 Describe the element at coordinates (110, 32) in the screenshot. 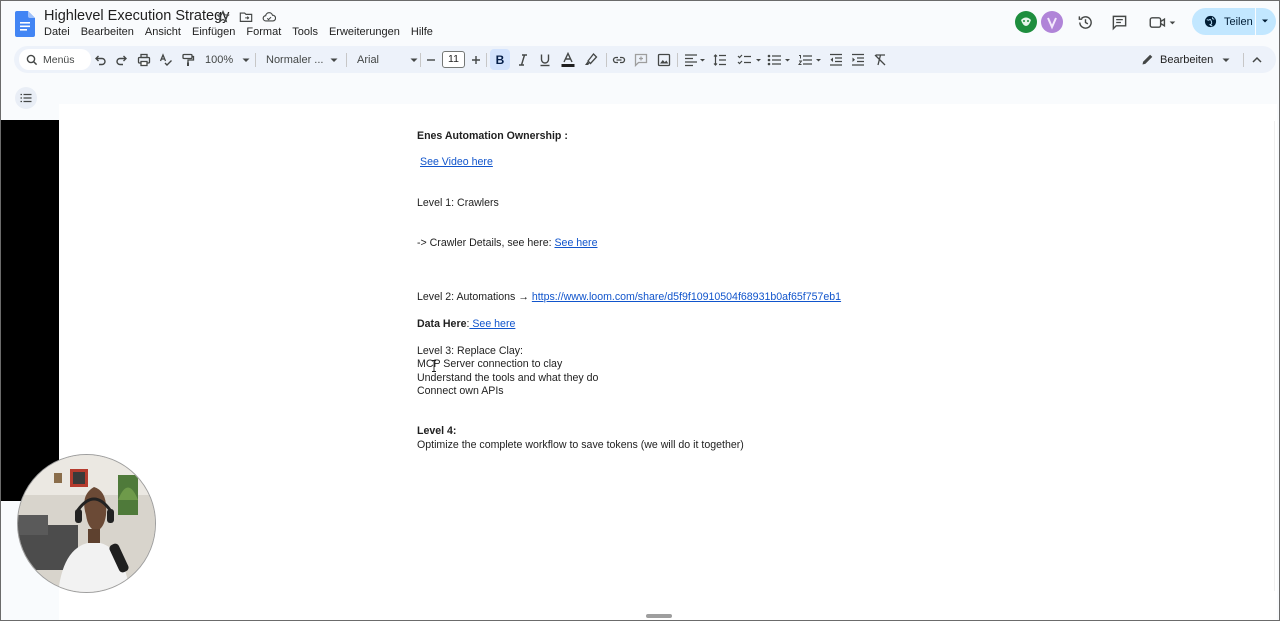

I see `menu-bearbeiten: Bearbeiten` at that location.